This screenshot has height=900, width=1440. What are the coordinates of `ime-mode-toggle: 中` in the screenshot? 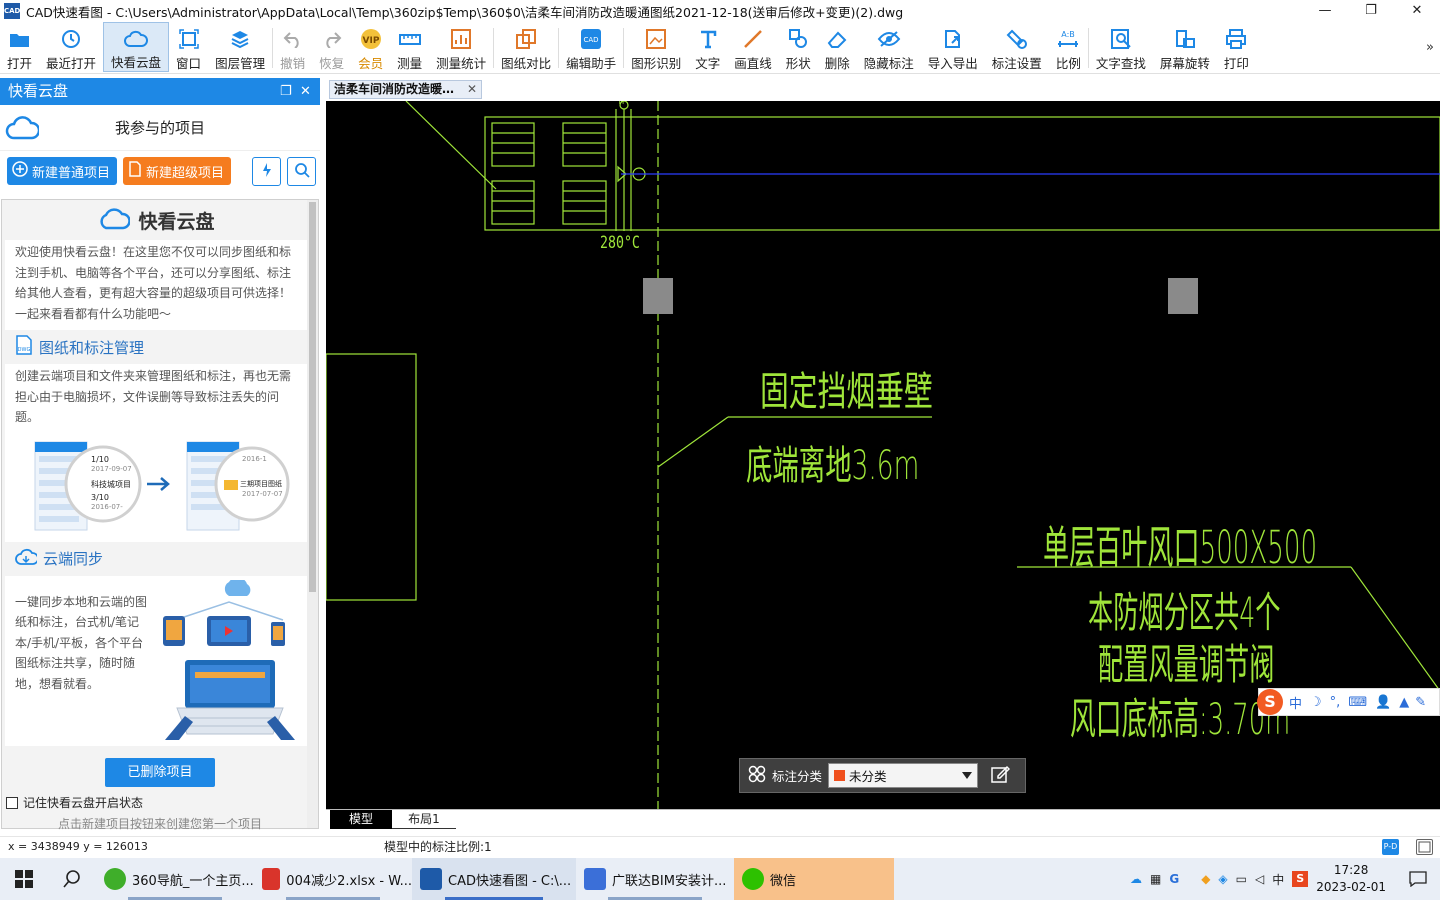 It's located at (1295, 702).